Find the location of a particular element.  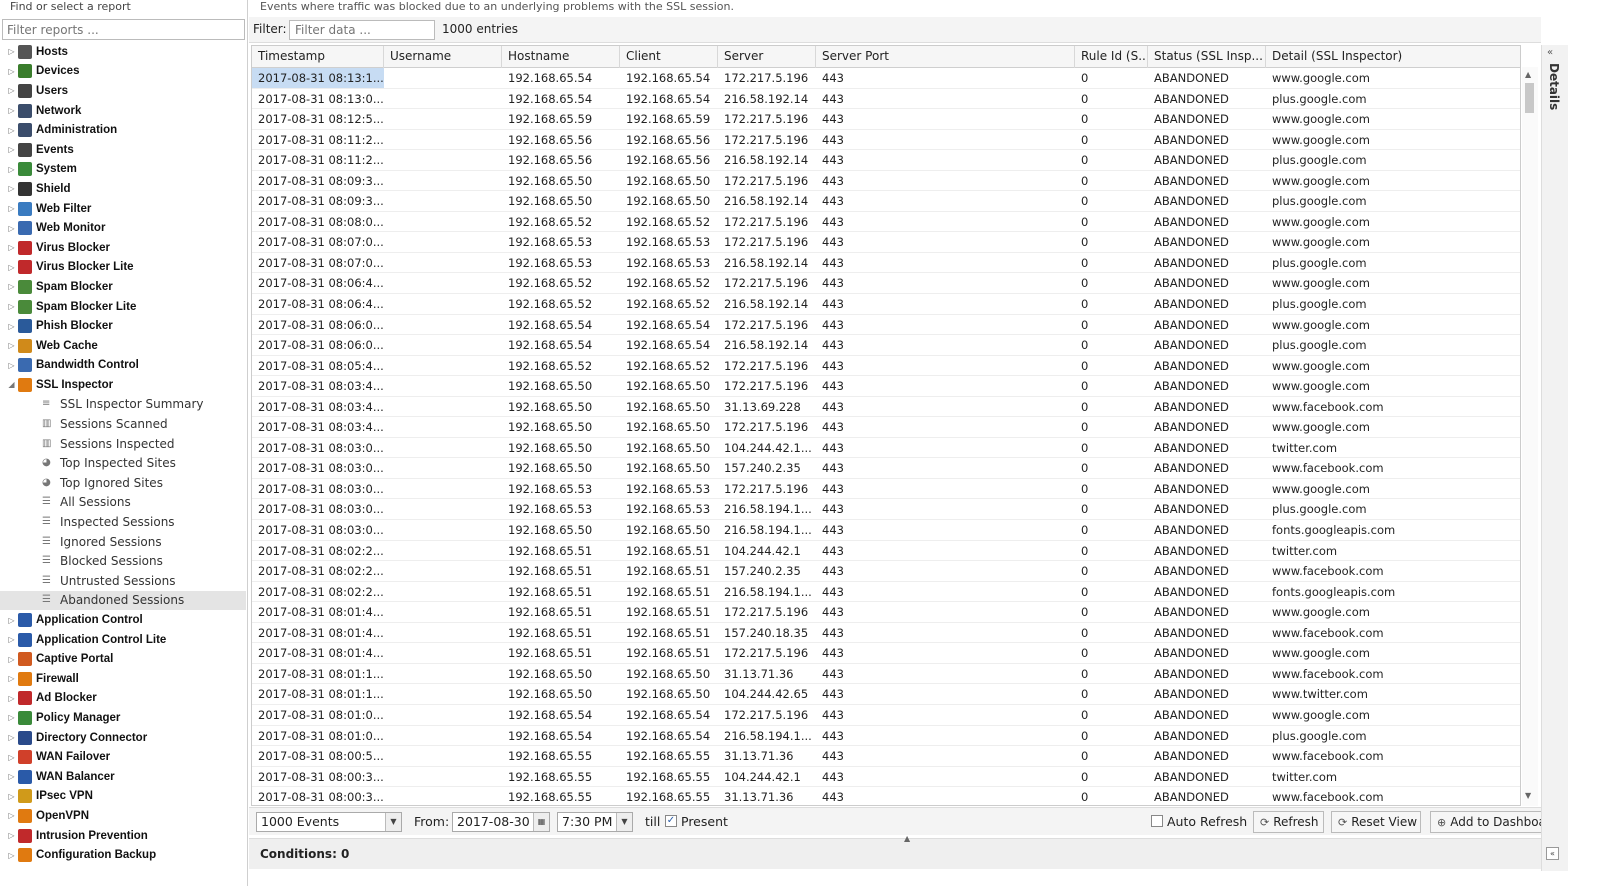

sidebar-item-administration: ▷ Administration is located at coordinates (123, 130).